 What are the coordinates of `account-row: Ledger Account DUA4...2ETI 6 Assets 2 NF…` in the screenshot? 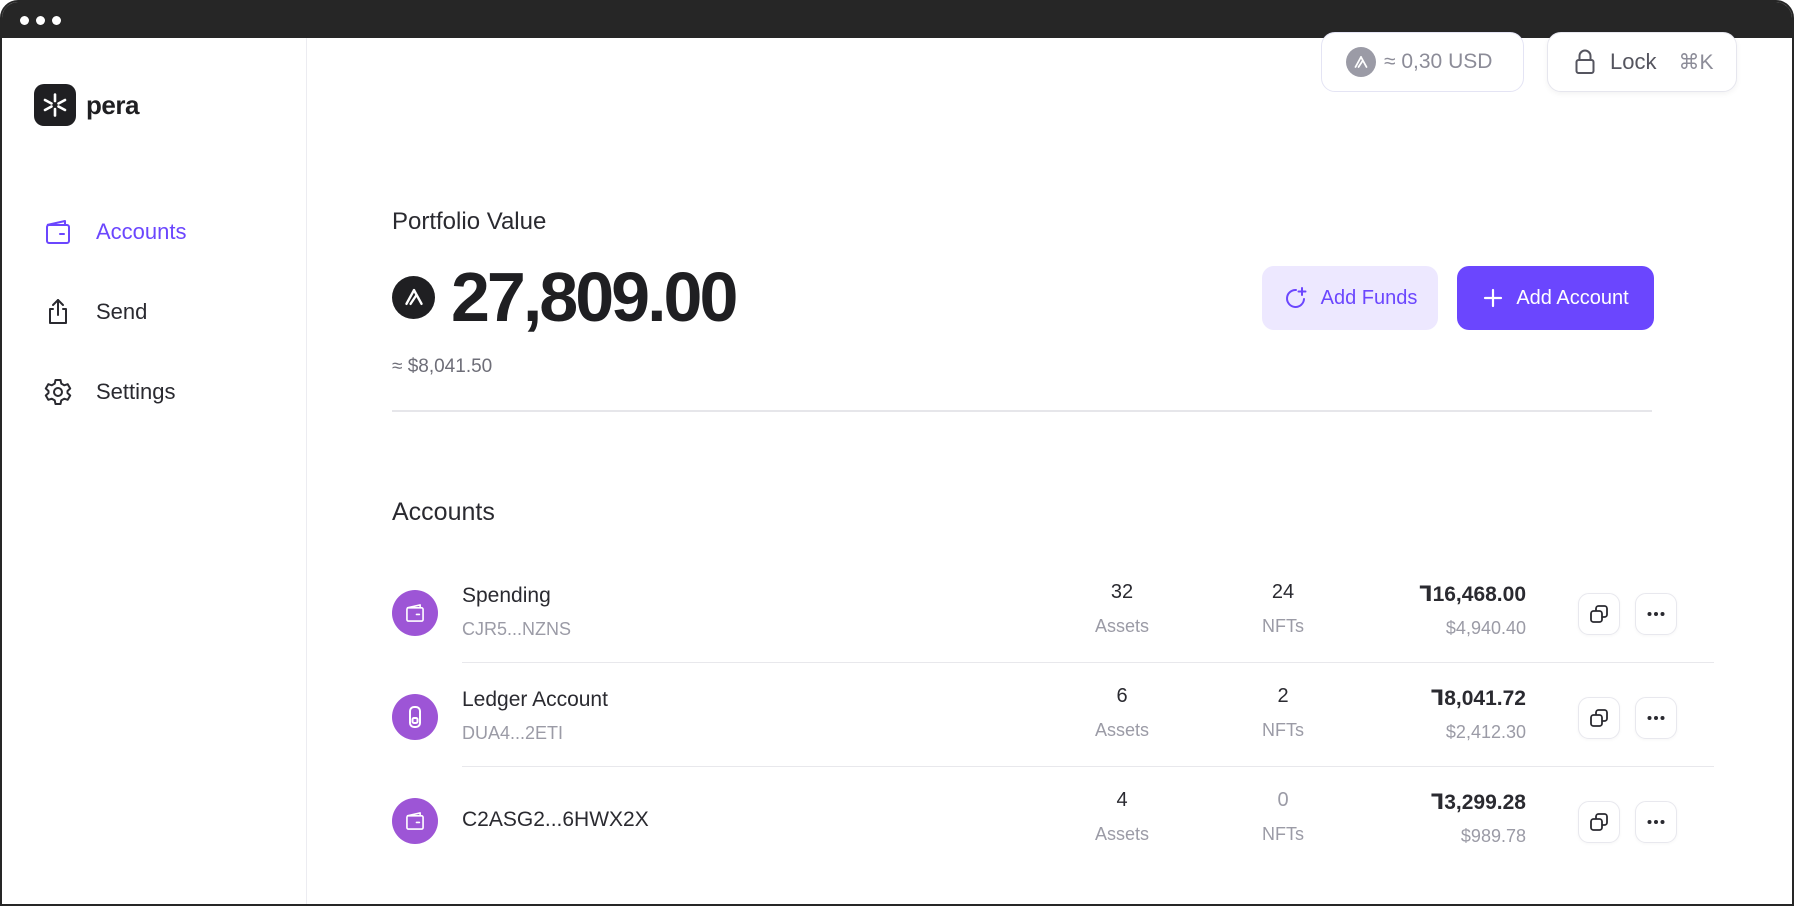 It's located at (1053, 715).